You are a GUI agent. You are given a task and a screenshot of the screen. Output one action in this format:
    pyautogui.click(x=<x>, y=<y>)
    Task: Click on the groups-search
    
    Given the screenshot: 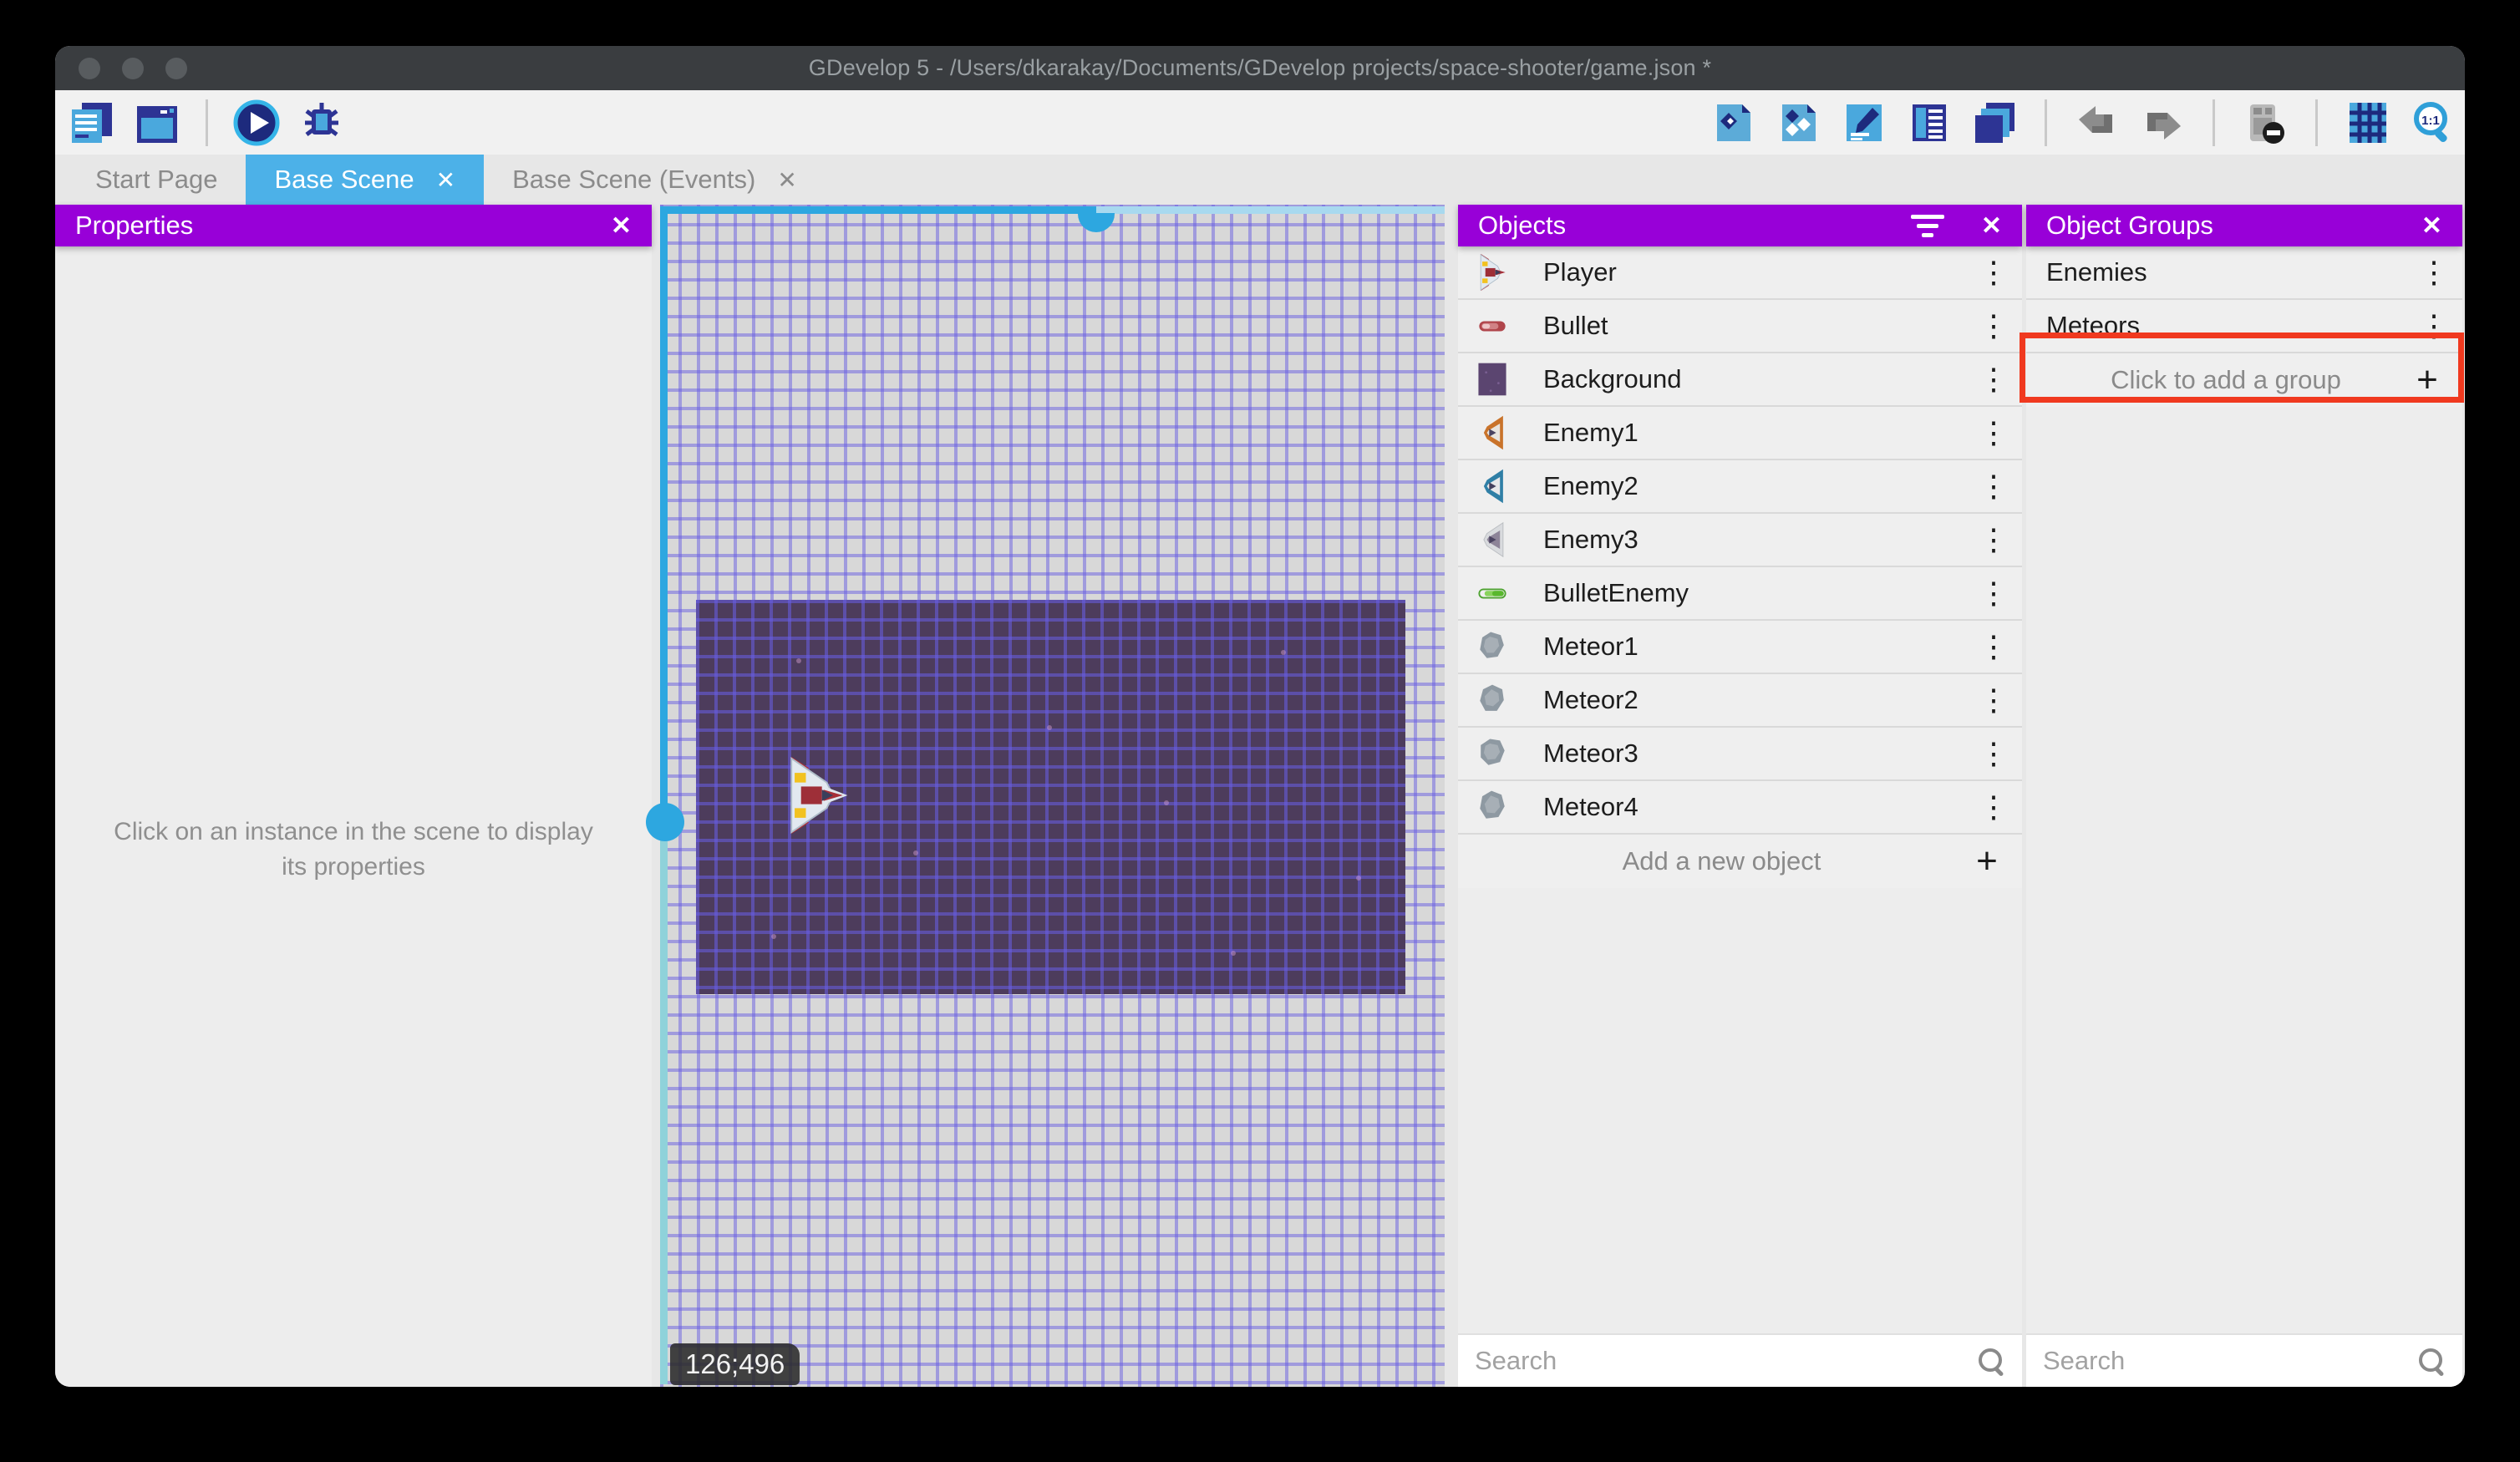 What is the action you would take?
    pyautogui.click(x=2244, y=1360)
    